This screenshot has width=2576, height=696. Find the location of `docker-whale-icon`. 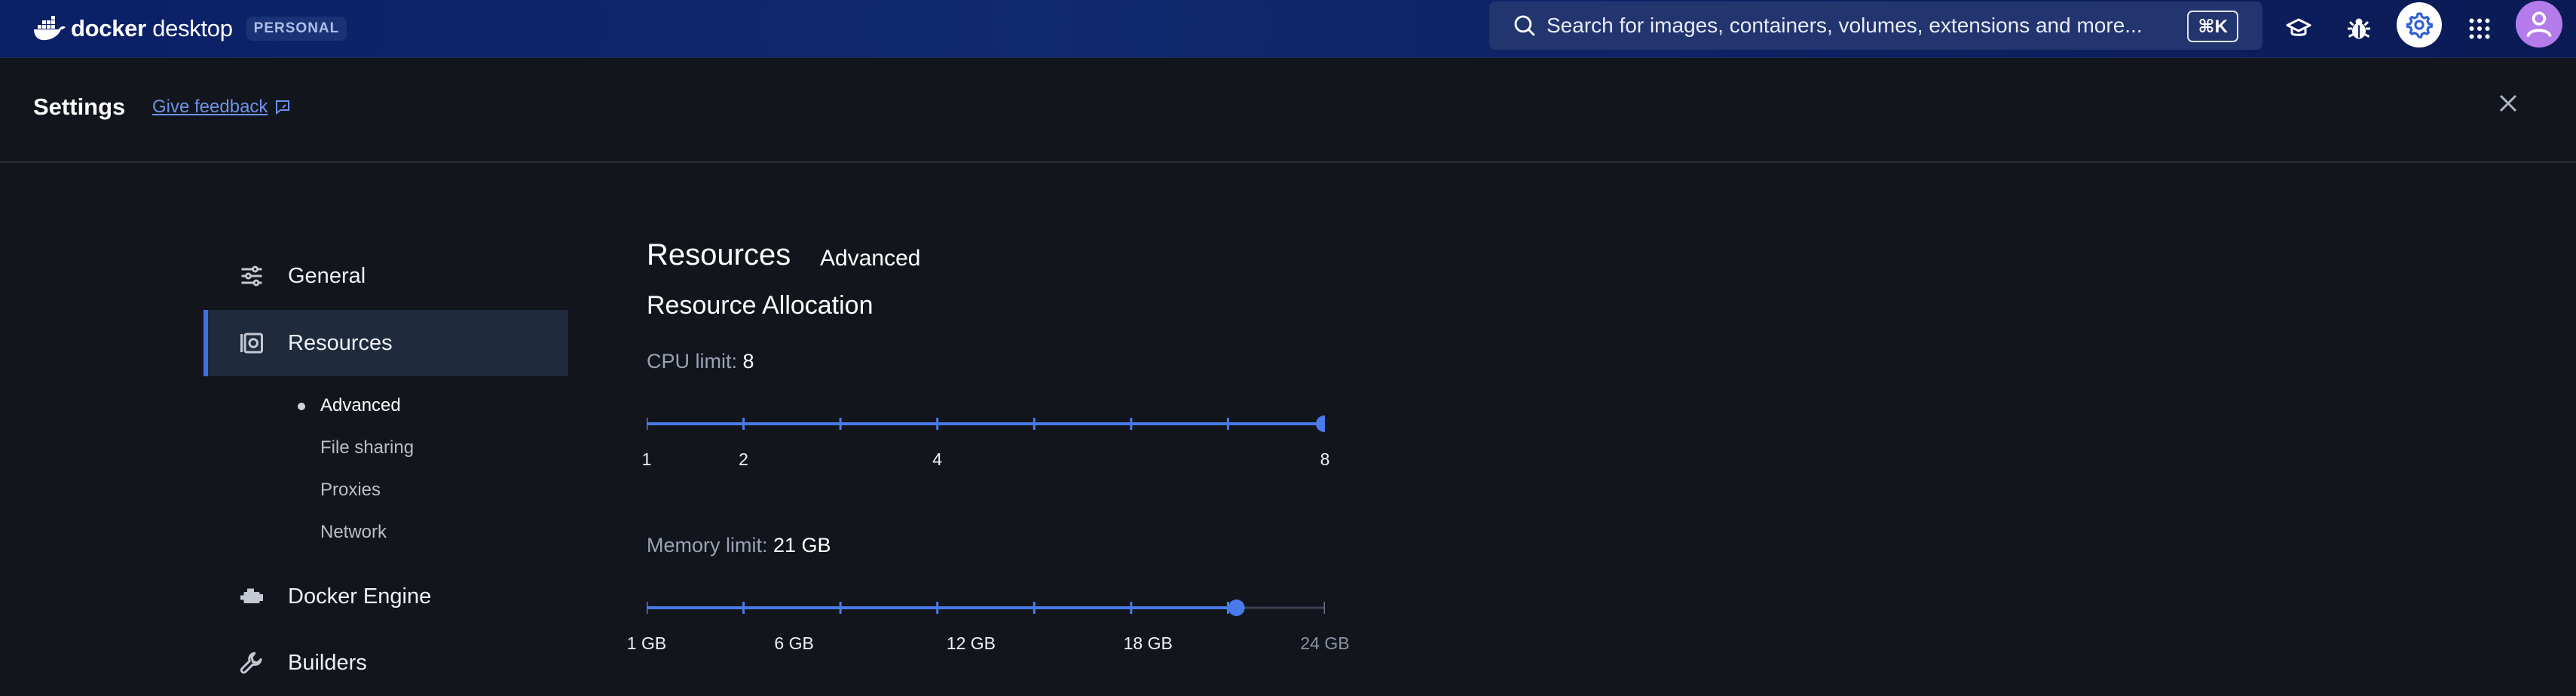

docker-whale-icon is located at coordinates (50, 28).